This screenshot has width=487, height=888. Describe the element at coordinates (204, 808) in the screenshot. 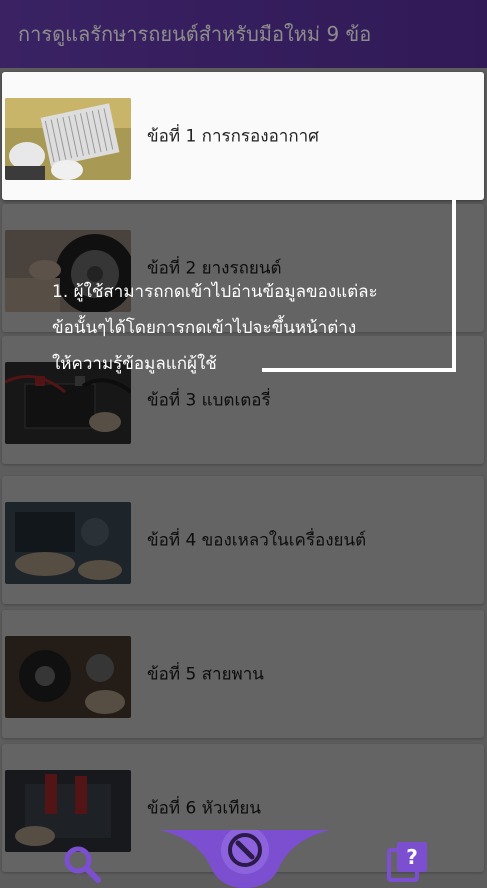

I see `item-label: ข้อที่ 6 หัวเทียน` at that location.